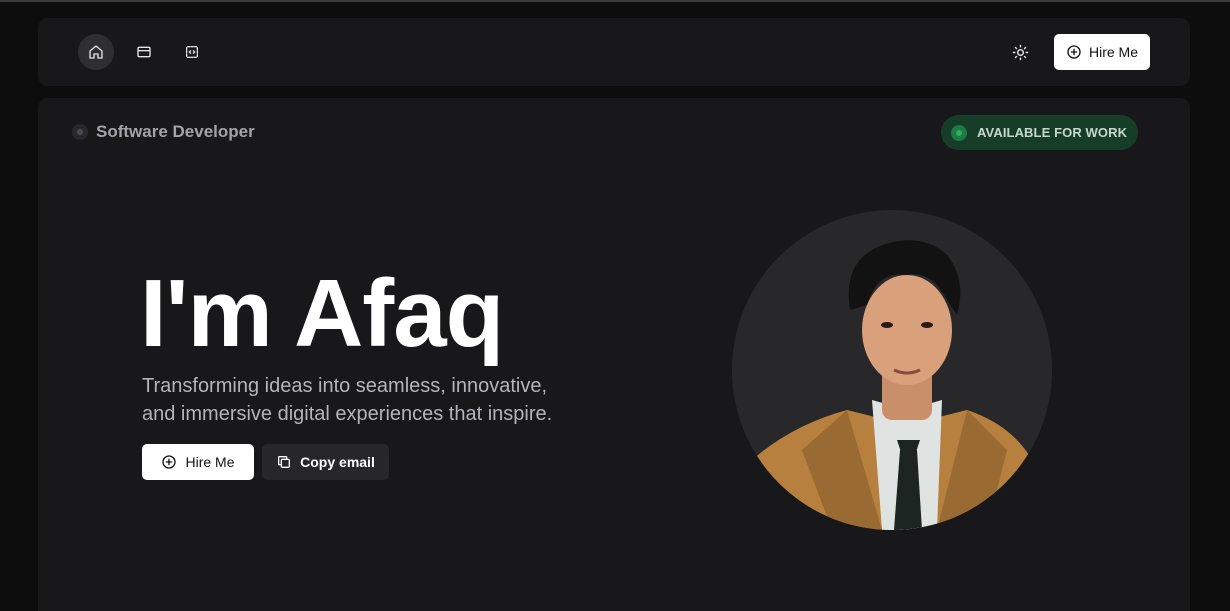 This screenshot has width=1230, height=611. I want to click on status-badge: AVAILABLE FOR WORK, so click(1039, 132).